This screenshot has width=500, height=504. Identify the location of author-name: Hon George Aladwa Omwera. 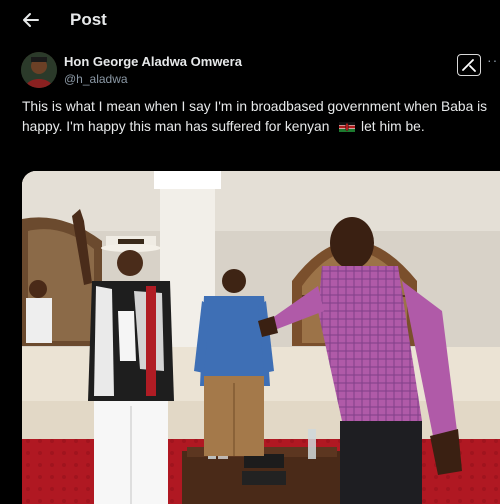
(153, 61).